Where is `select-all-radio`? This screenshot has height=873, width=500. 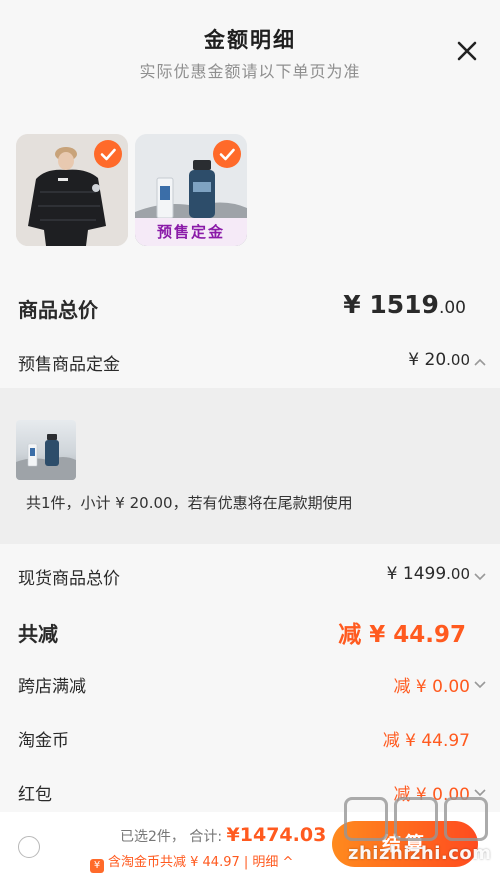
select-all-radio is located at coordinates (29, 847).